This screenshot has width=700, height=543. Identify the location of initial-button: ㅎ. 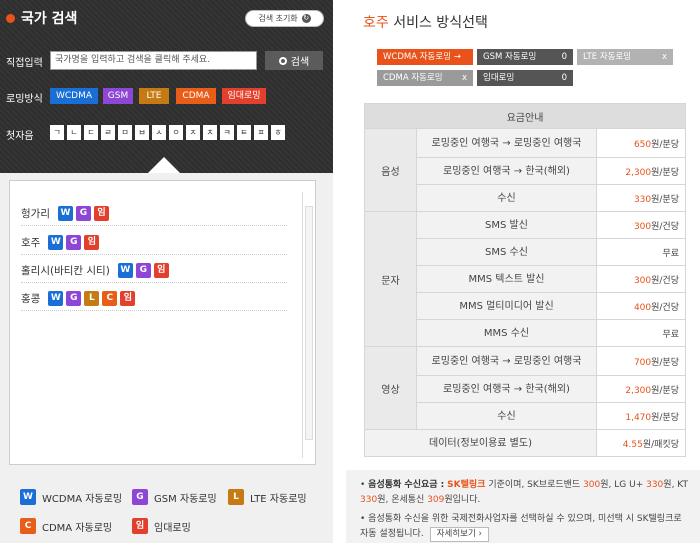
(278, 132).